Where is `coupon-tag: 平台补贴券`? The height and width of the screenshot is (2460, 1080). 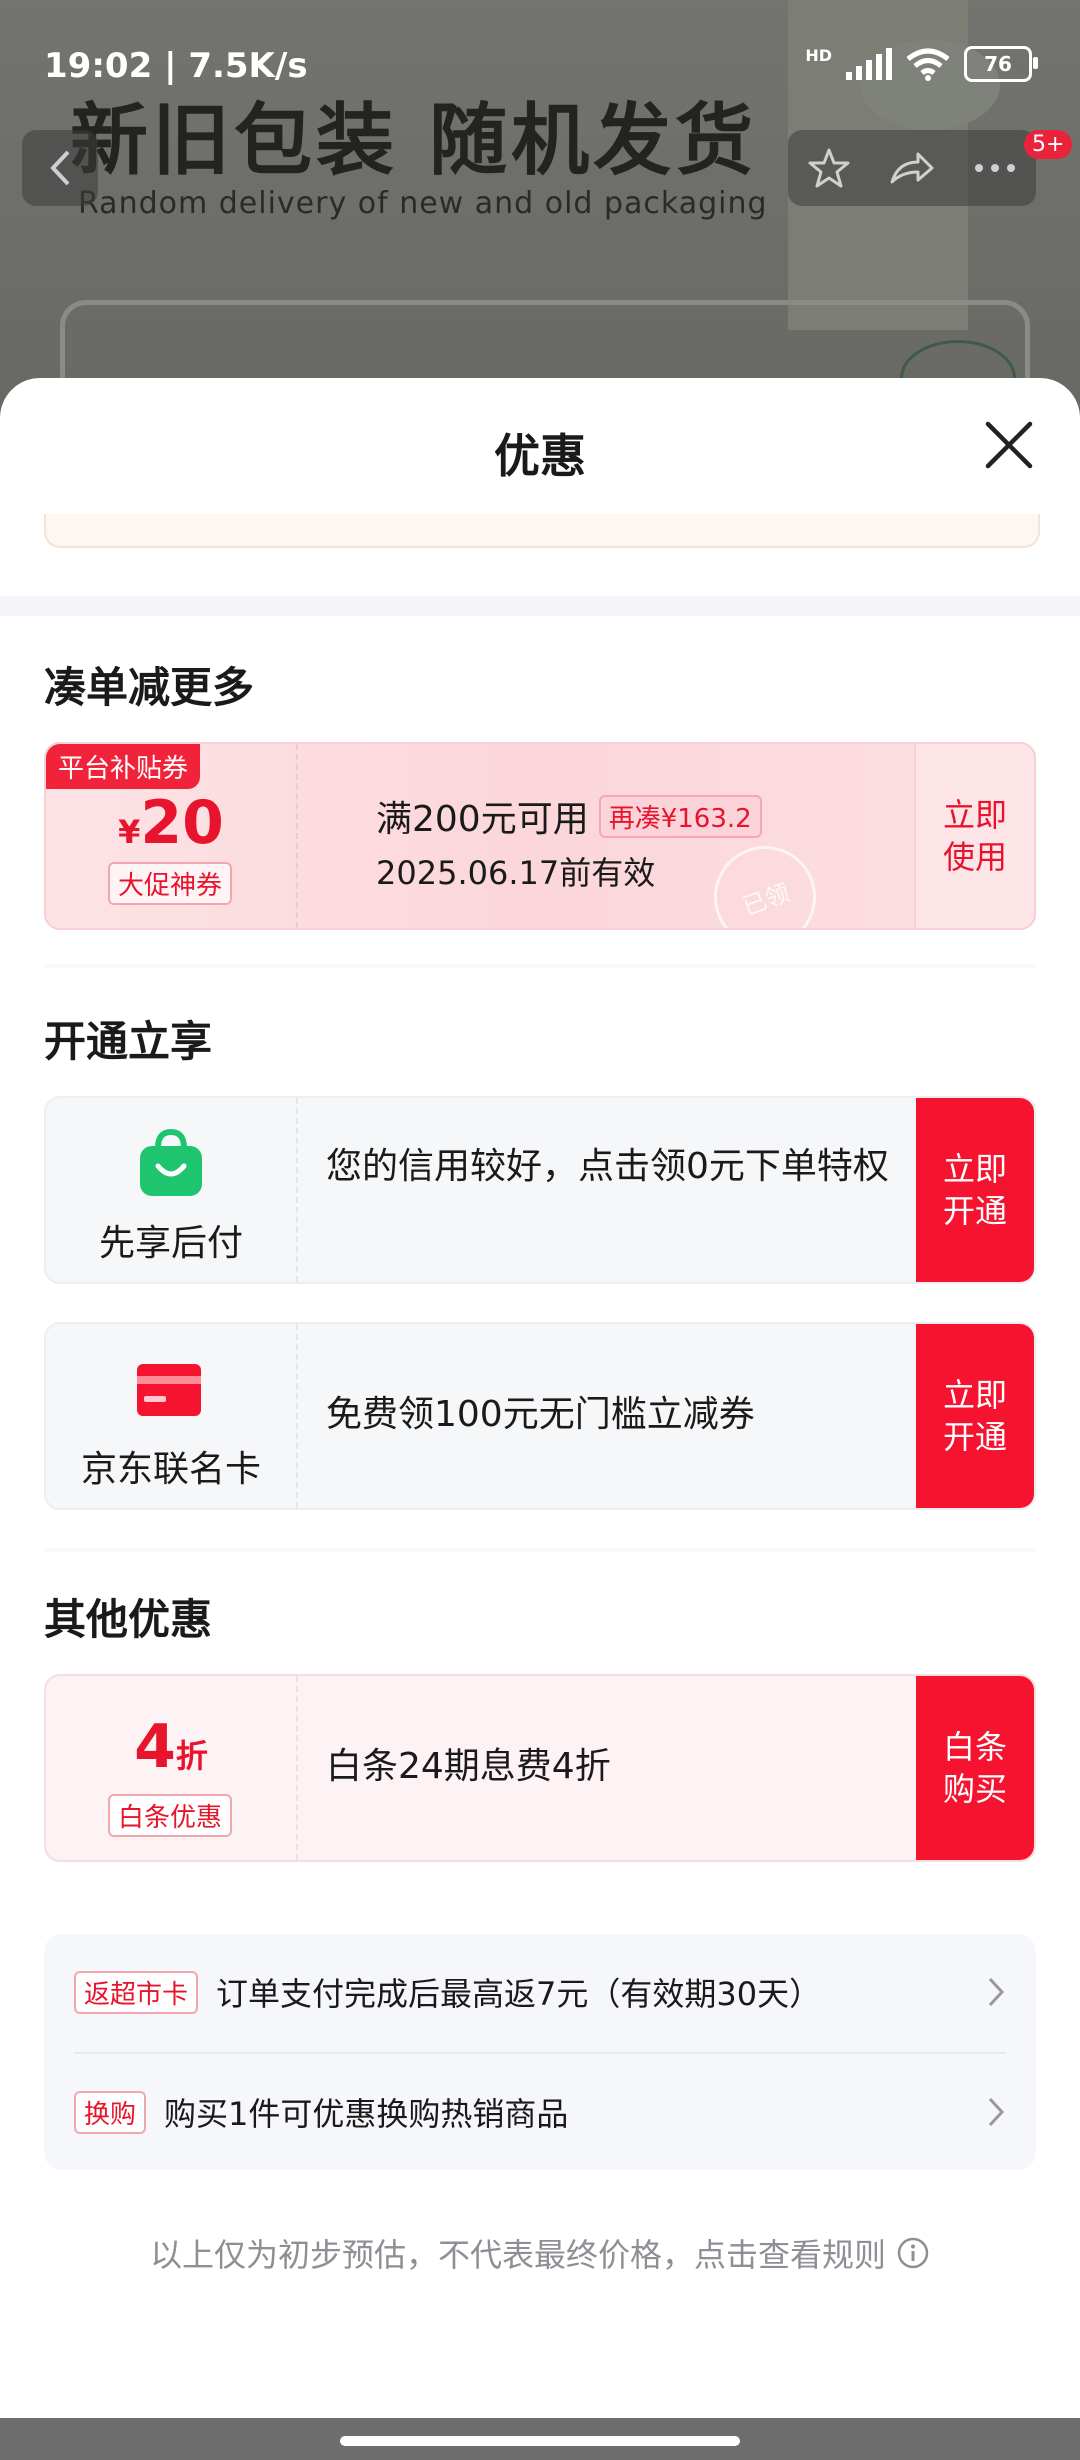 coupon-tag: 平台补贴券 is located at coordinates (123, 766).